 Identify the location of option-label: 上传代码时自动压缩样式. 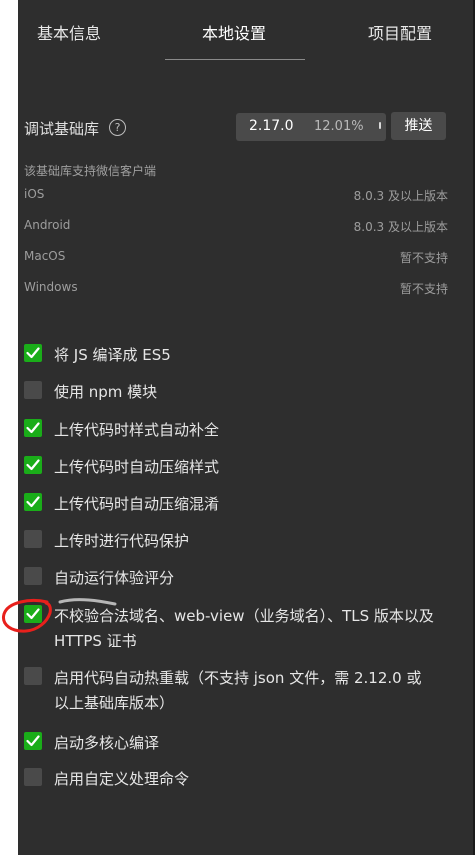
(137, 467).